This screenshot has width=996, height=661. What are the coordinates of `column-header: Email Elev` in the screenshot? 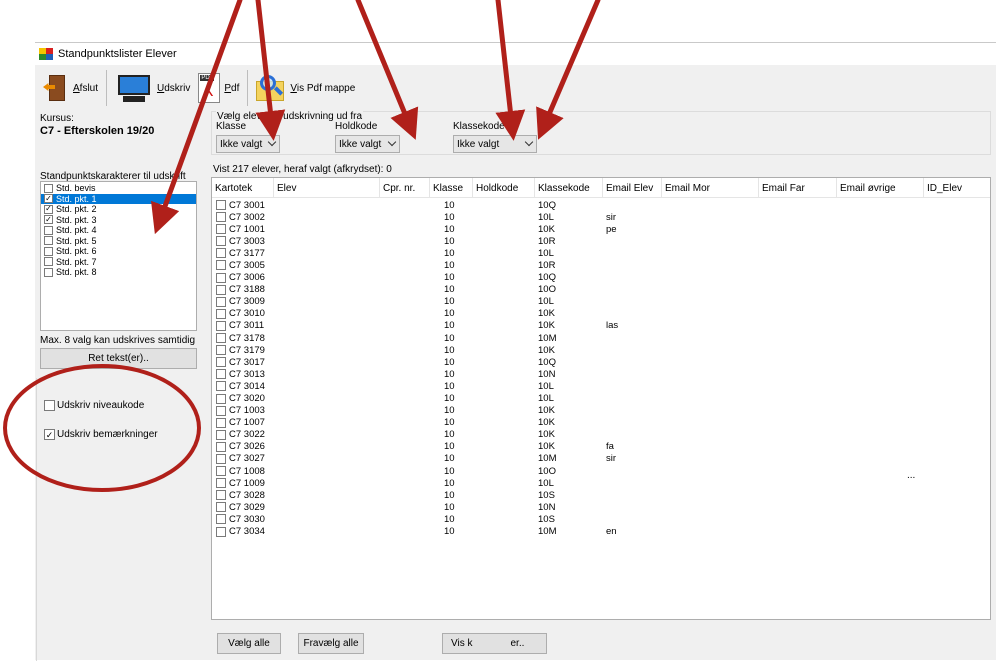 It's located at (632, 188).